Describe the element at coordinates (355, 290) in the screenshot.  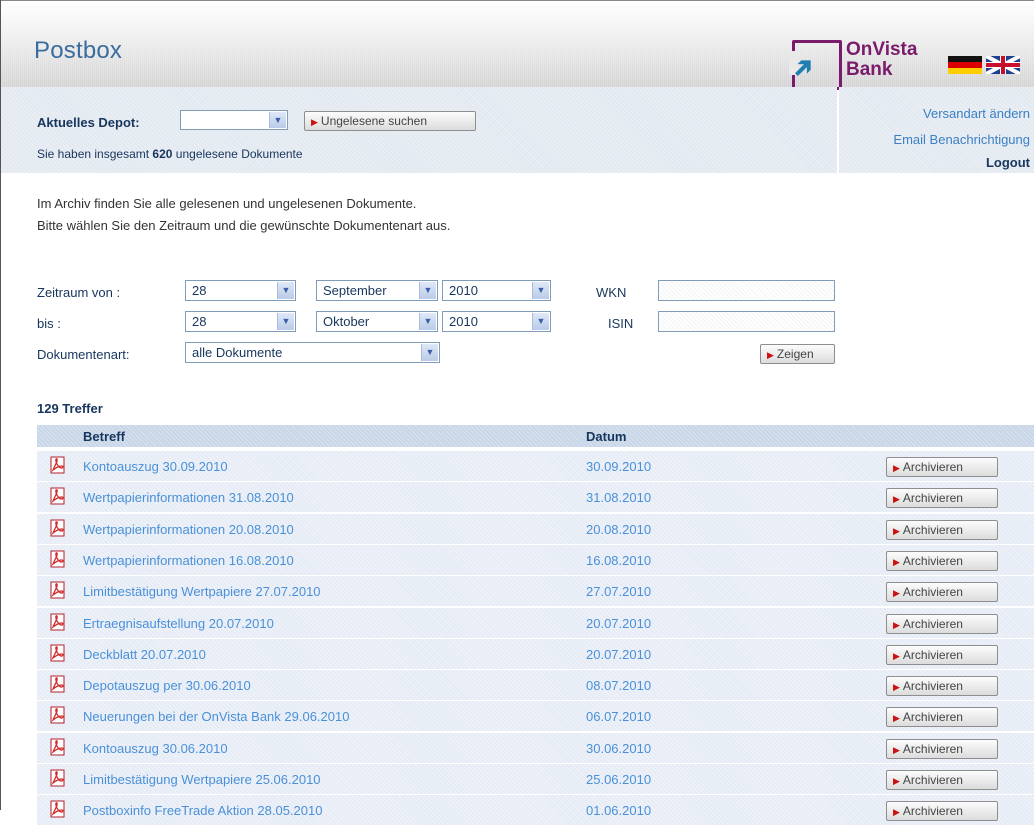
I see `from-month-value: September` at that location.